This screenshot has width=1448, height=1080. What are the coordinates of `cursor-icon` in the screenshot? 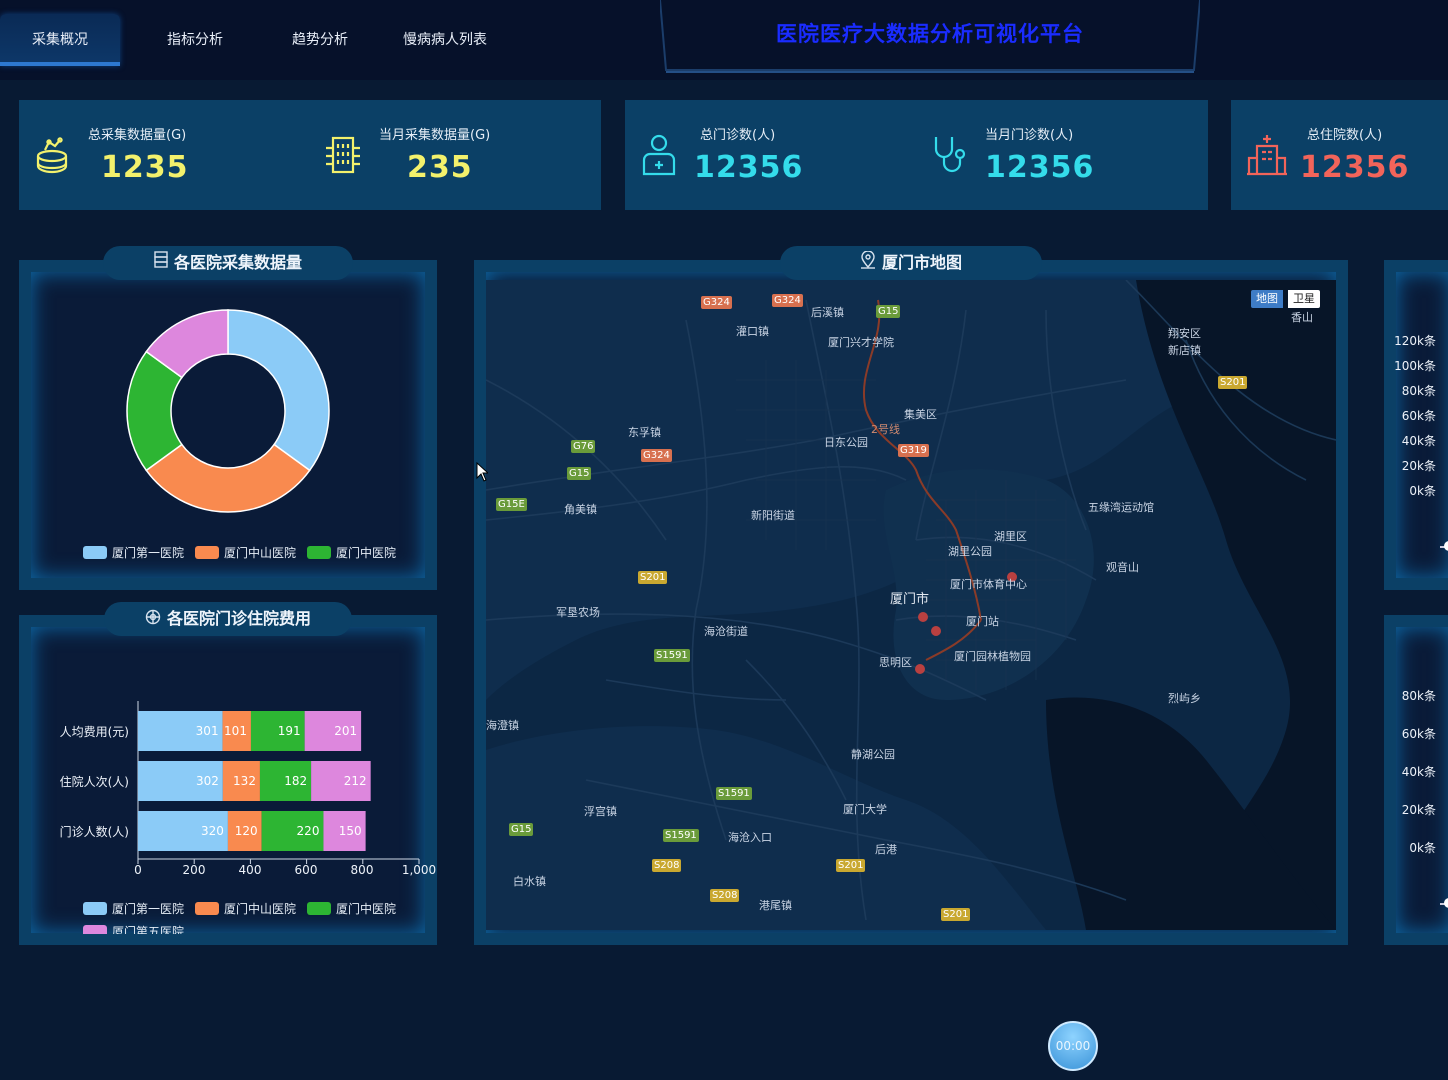 It's located at (483, 473).